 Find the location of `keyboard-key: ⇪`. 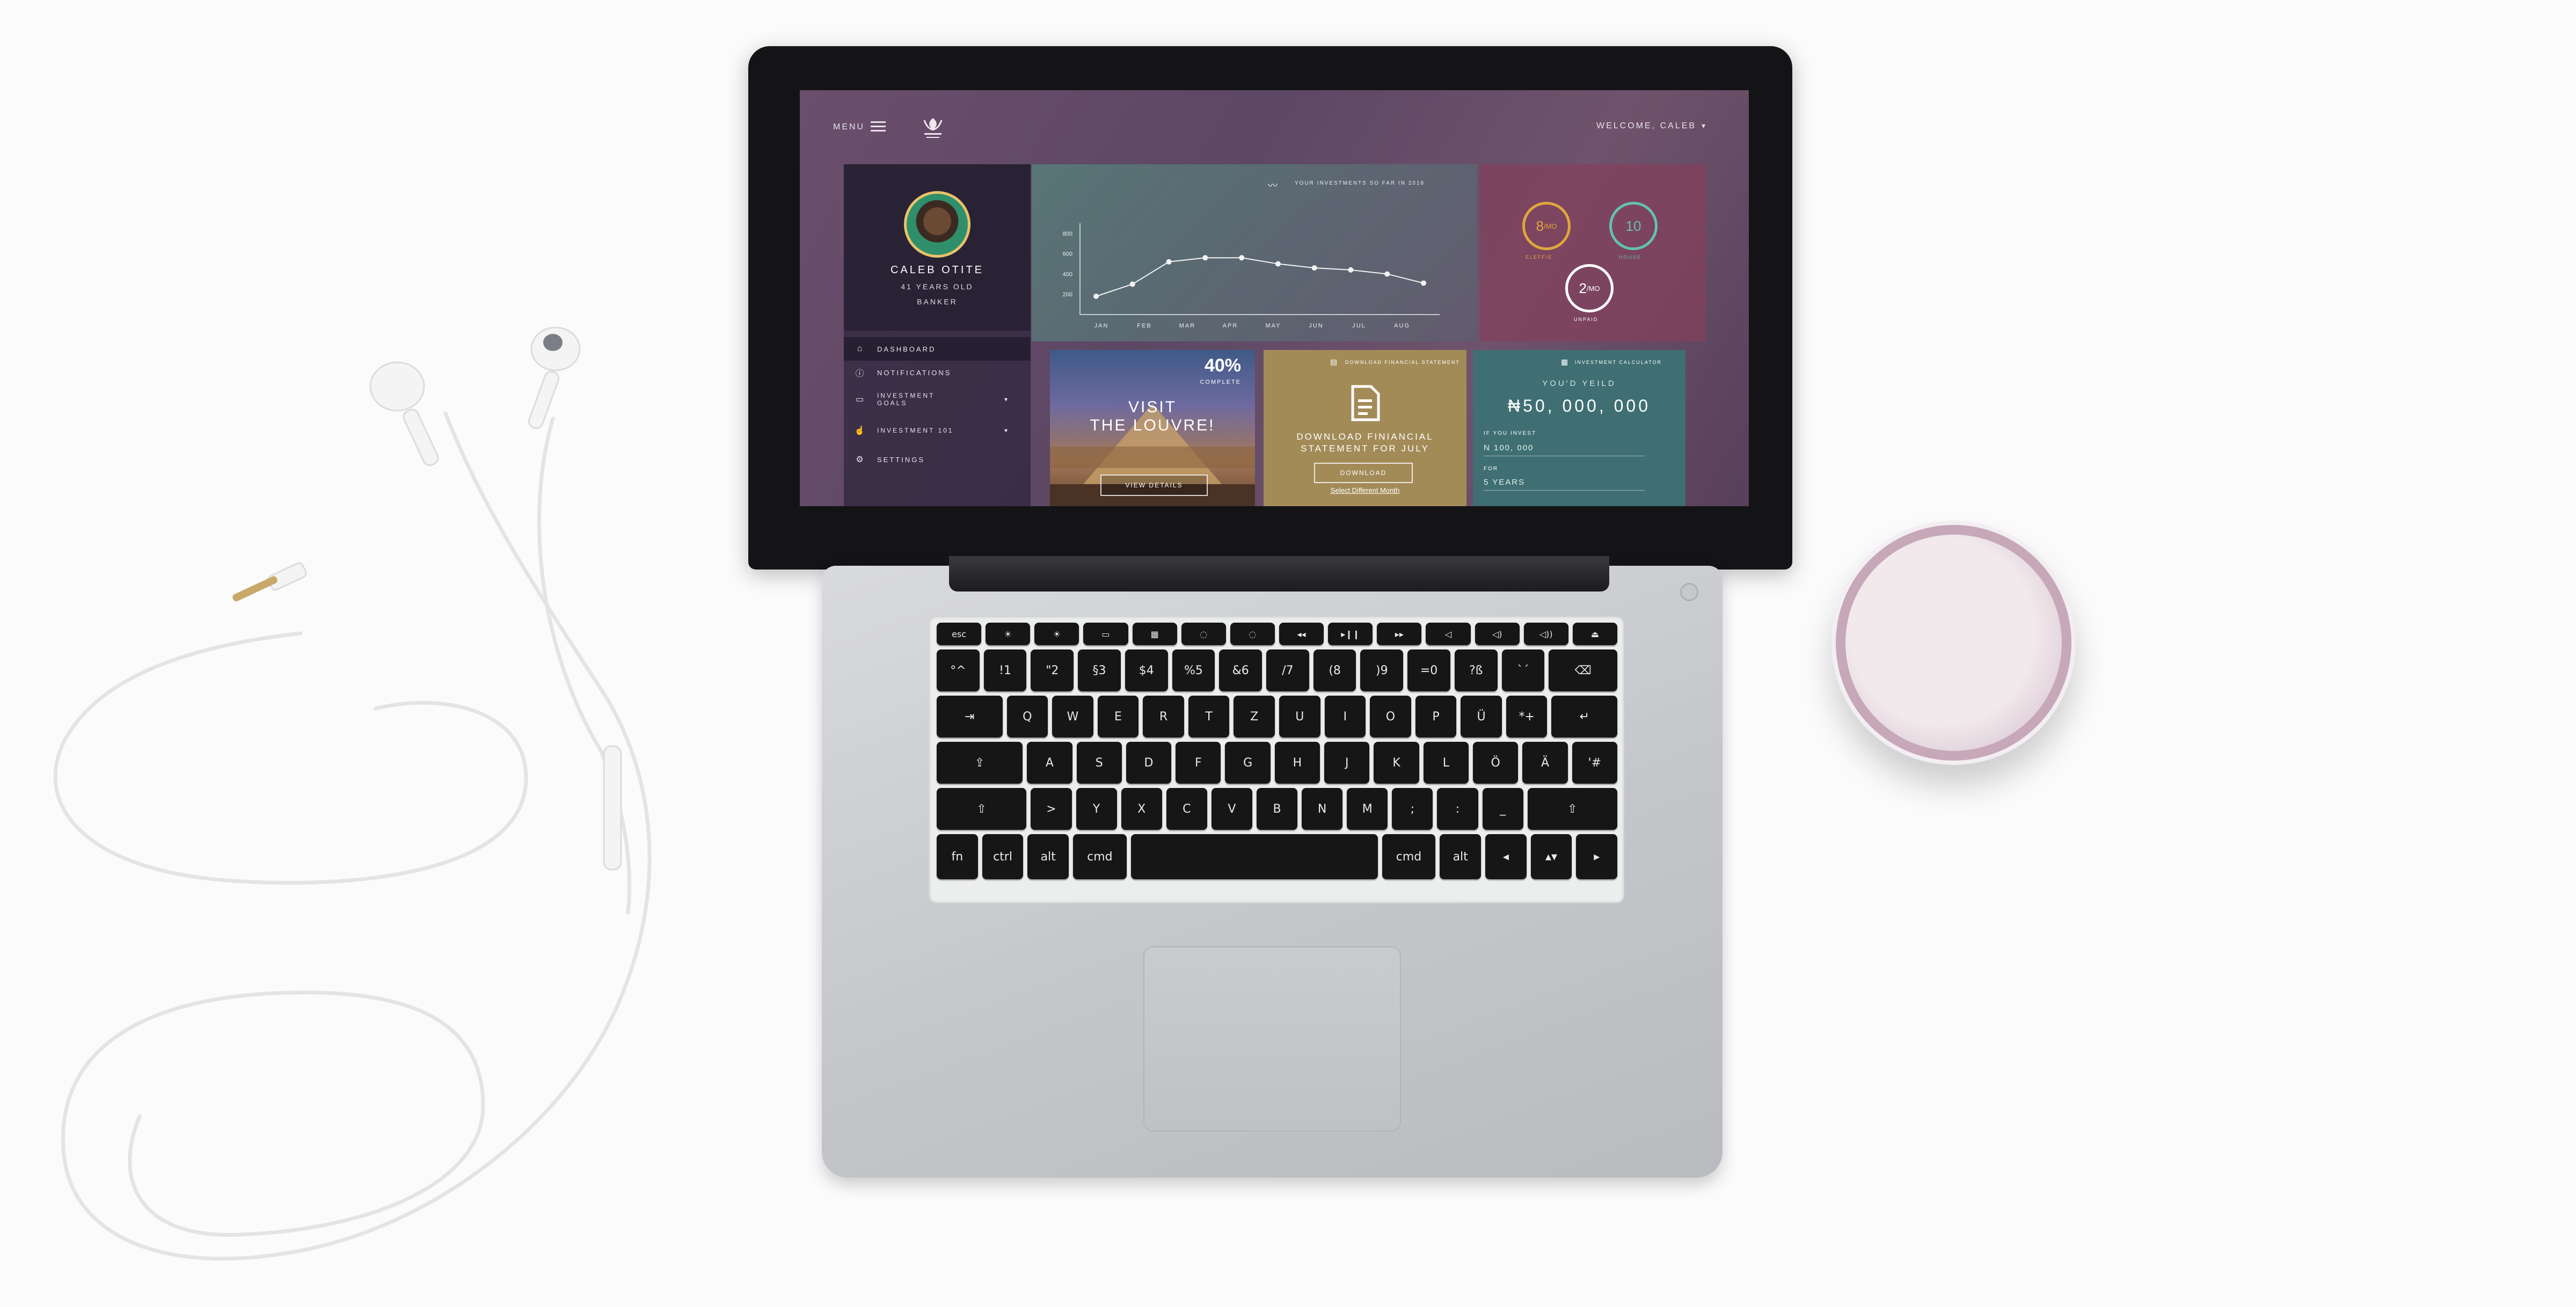

keyboard-key: ⇪ is located at coordinates (980, 763).